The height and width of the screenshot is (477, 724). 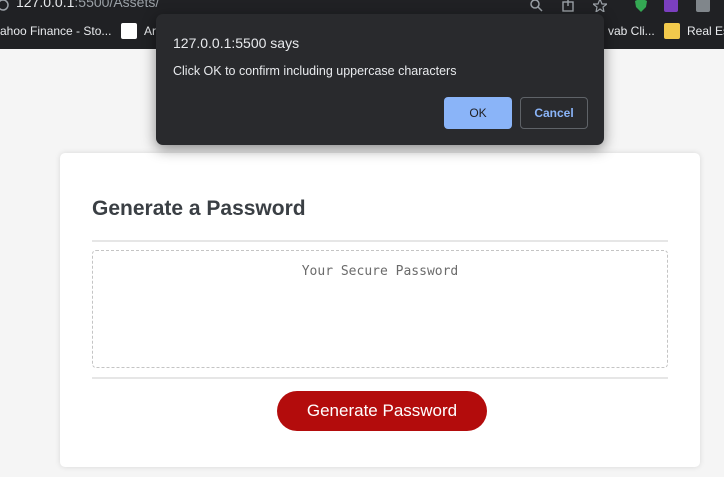 I want to click on bottom-divider, so click(x=380, y=378).